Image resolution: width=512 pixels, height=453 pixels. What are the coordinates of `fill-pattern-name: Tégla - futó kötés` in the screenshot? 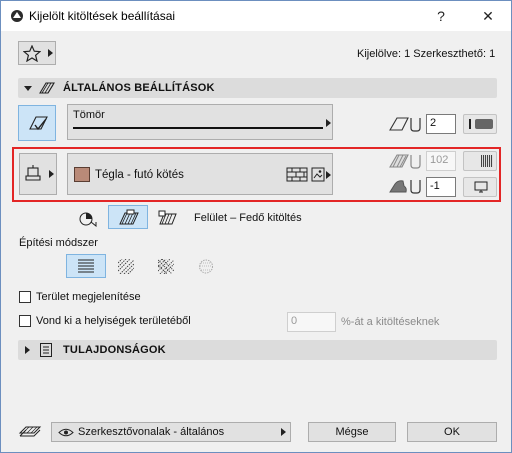 It's located at (139, 175).